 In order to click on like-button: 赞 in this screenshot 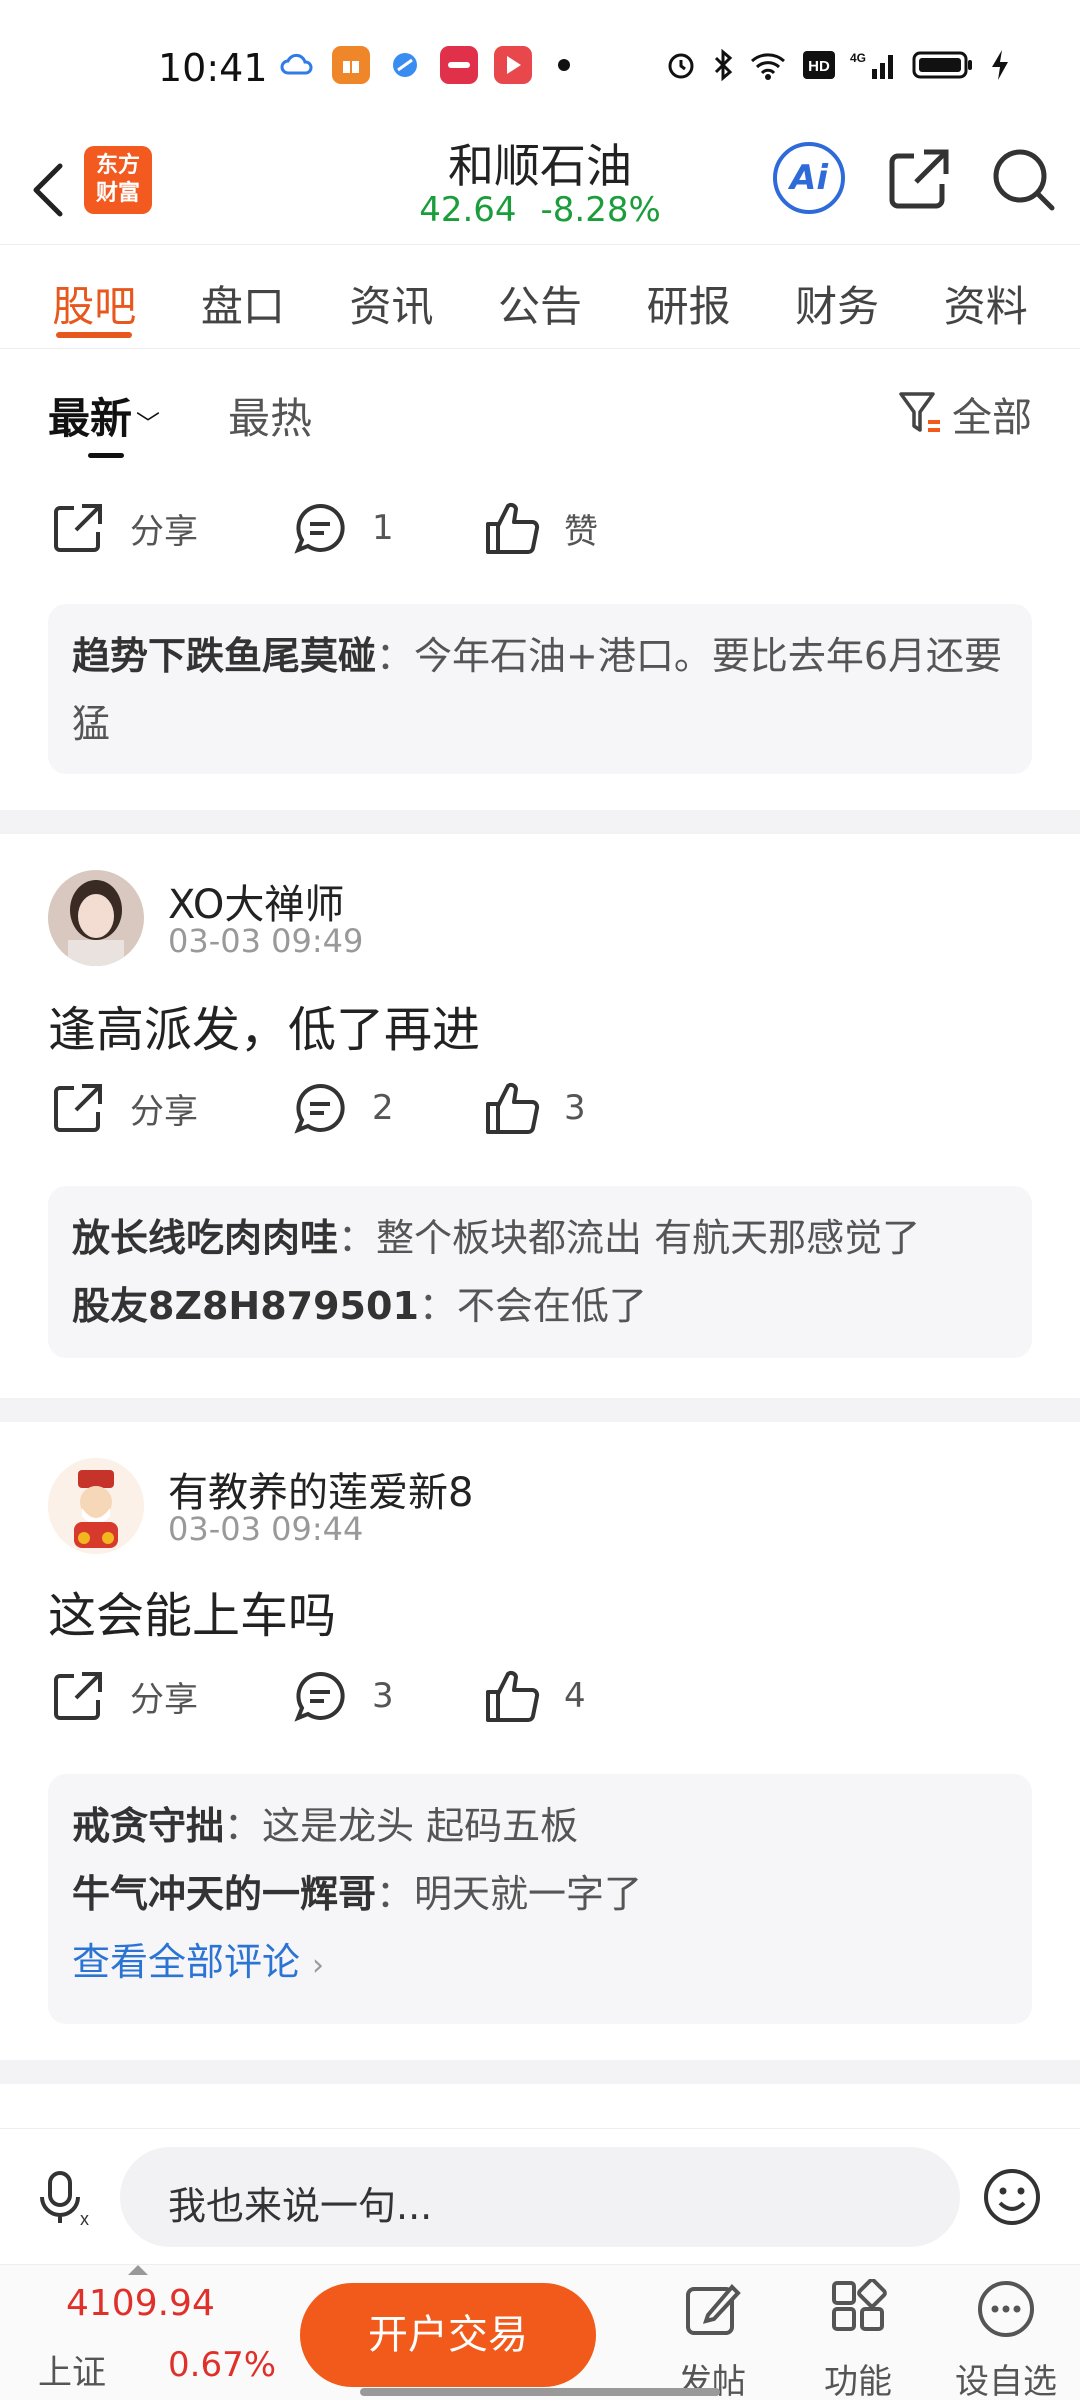, I will do `click(541, 528)`.